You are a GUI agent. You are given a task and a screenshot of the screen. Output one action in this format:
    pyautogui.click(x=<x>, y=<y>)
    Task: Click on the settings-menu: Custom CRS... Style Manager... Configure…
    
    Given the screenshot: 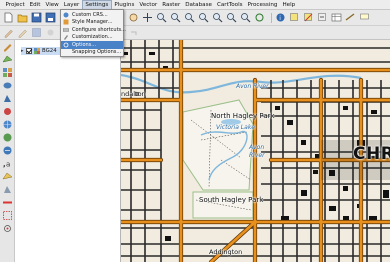 What is the action you would take?
    pyautogui.click(x=93, y=33)
    